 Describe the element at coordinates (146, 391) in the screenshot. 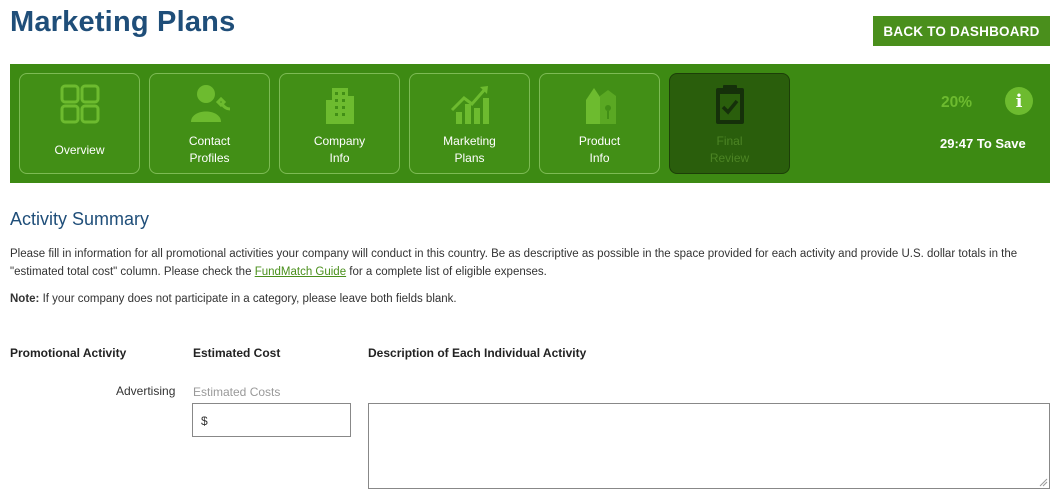

I see `activity-label-advertising: Advertising` at that location.